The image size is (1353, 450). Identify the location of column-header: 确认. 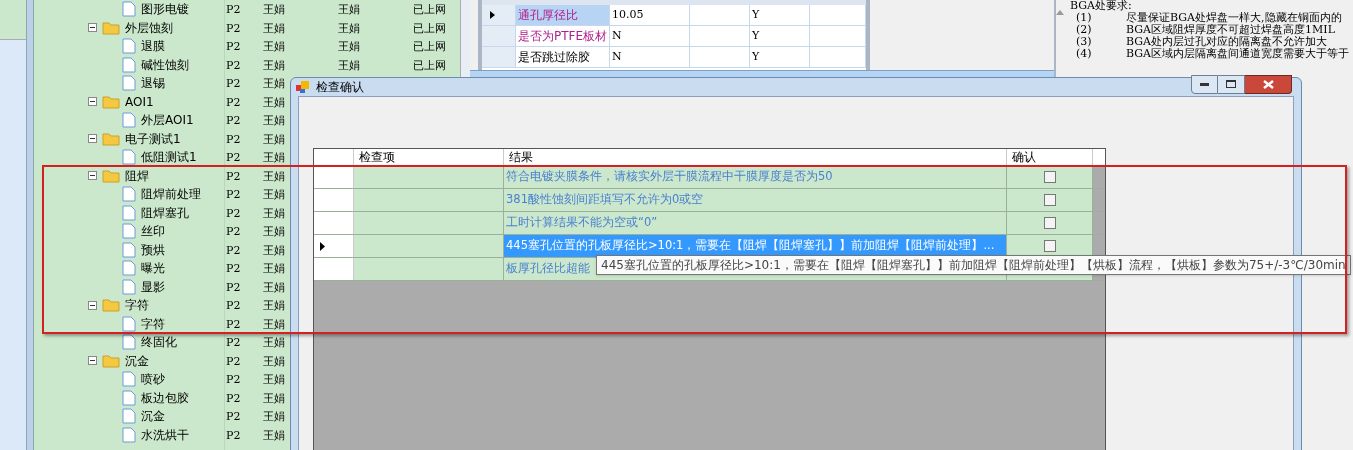
(1050, 157).